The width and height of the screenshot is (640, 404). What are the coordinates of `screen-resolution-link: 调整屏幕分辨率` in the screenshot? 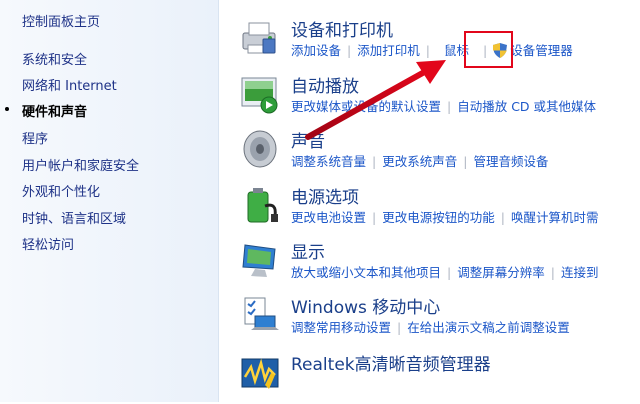 It's located at (501, 272).